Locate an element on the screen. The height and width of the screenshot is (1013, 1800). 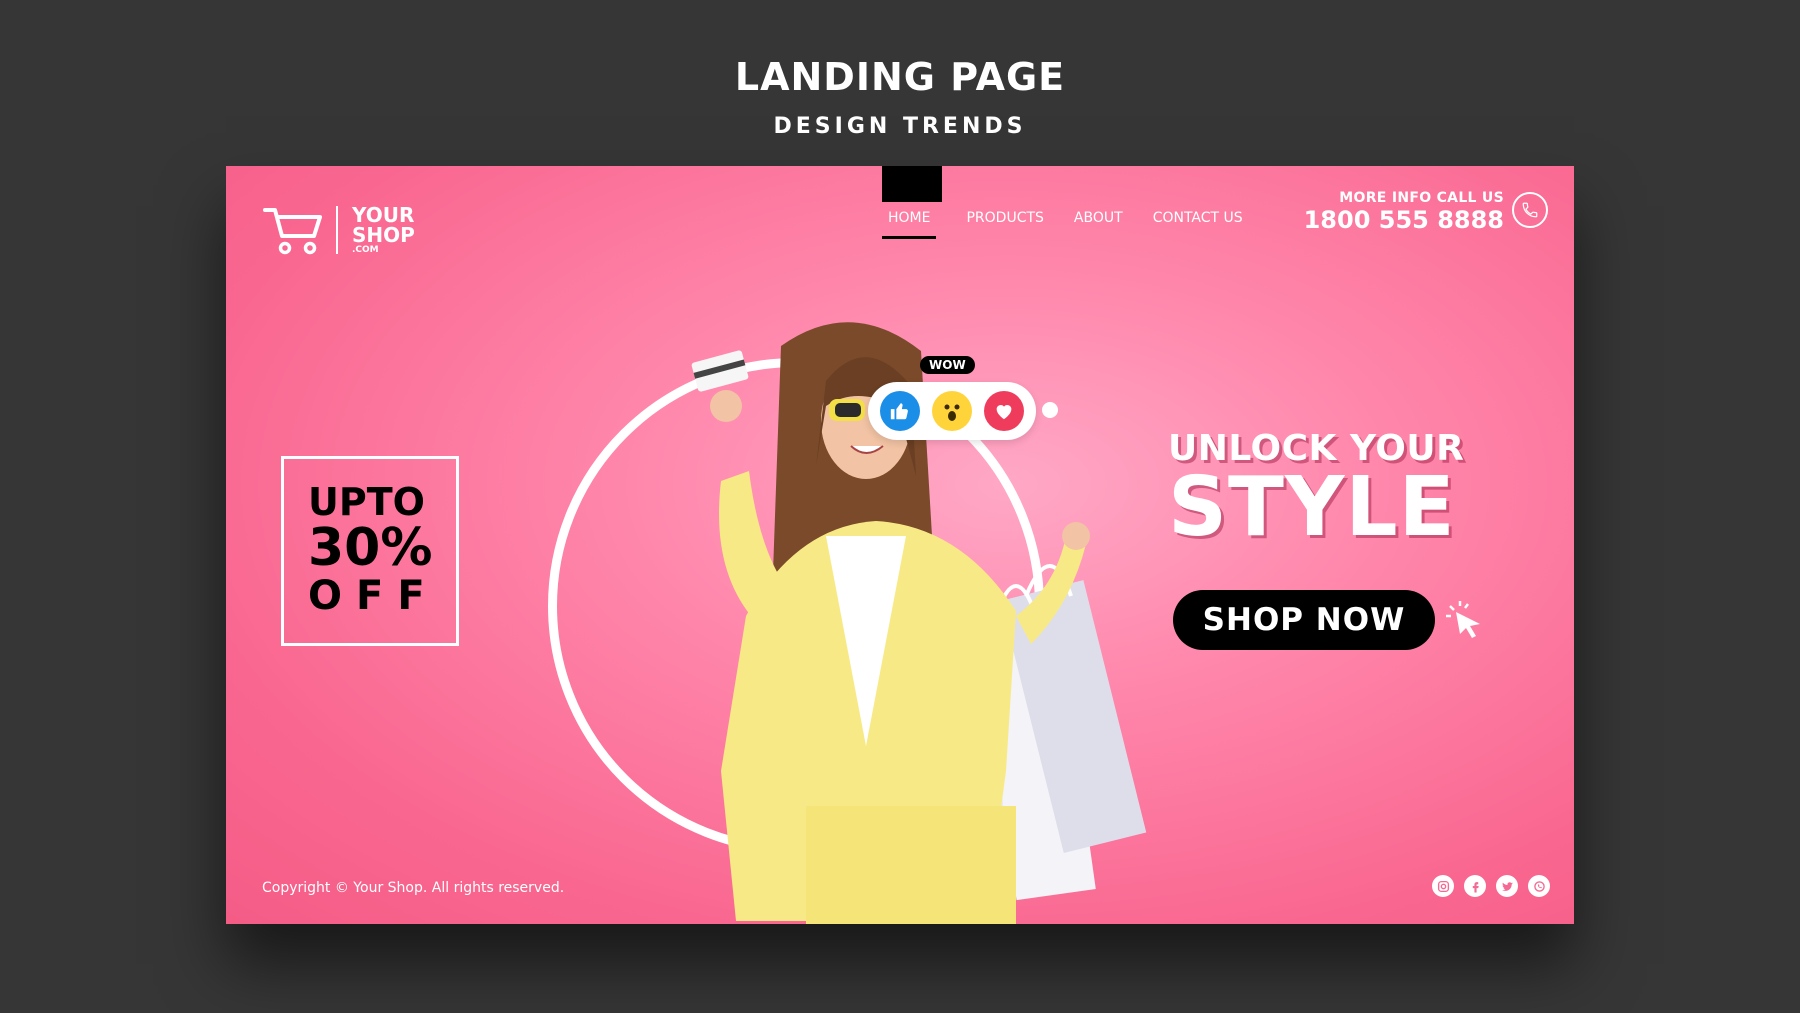
logo-text: YOUR SHOP .COM is located at coordinates (383, 230).